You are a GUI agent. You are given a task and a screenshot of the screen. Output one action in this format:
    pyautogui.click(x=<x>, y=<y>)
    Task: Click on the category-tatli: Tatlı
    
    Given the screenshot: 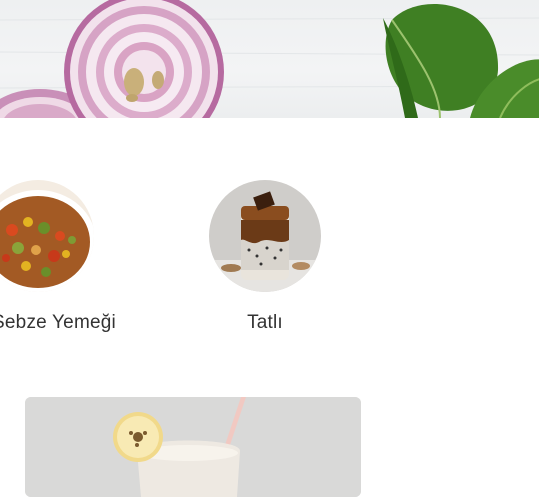 What is the action you would take?
    pyautogui.click(x=265, y=257)
    